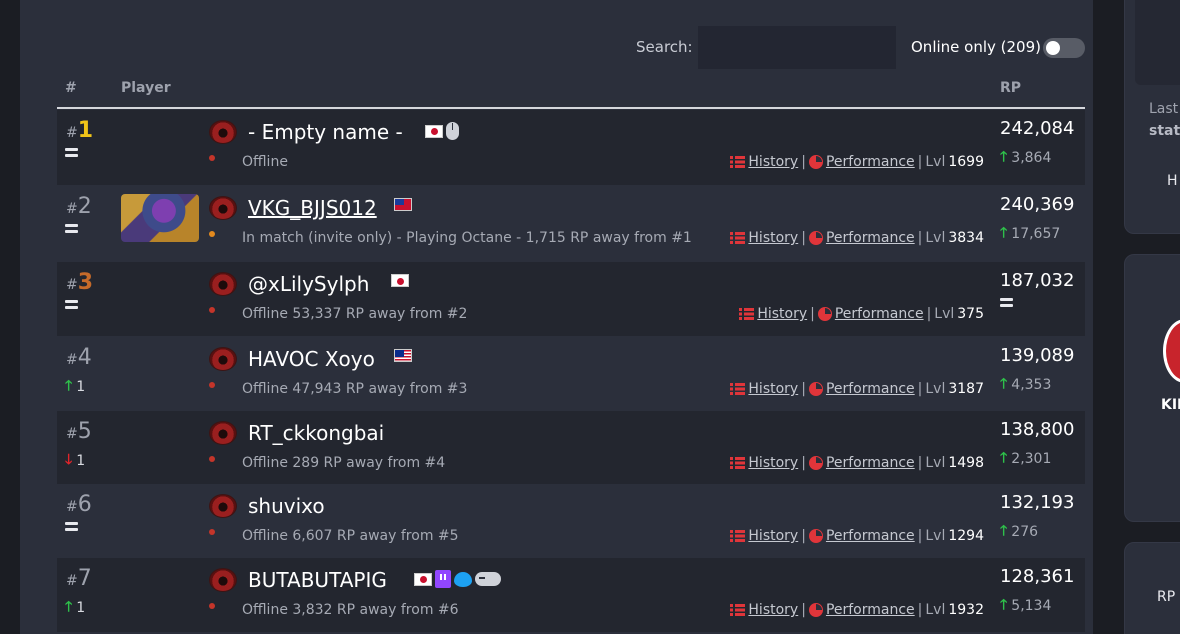  Describe the element at coordinates (1031, 158) in the screenshot. I see `rp-change-value: 3,864` at that location.